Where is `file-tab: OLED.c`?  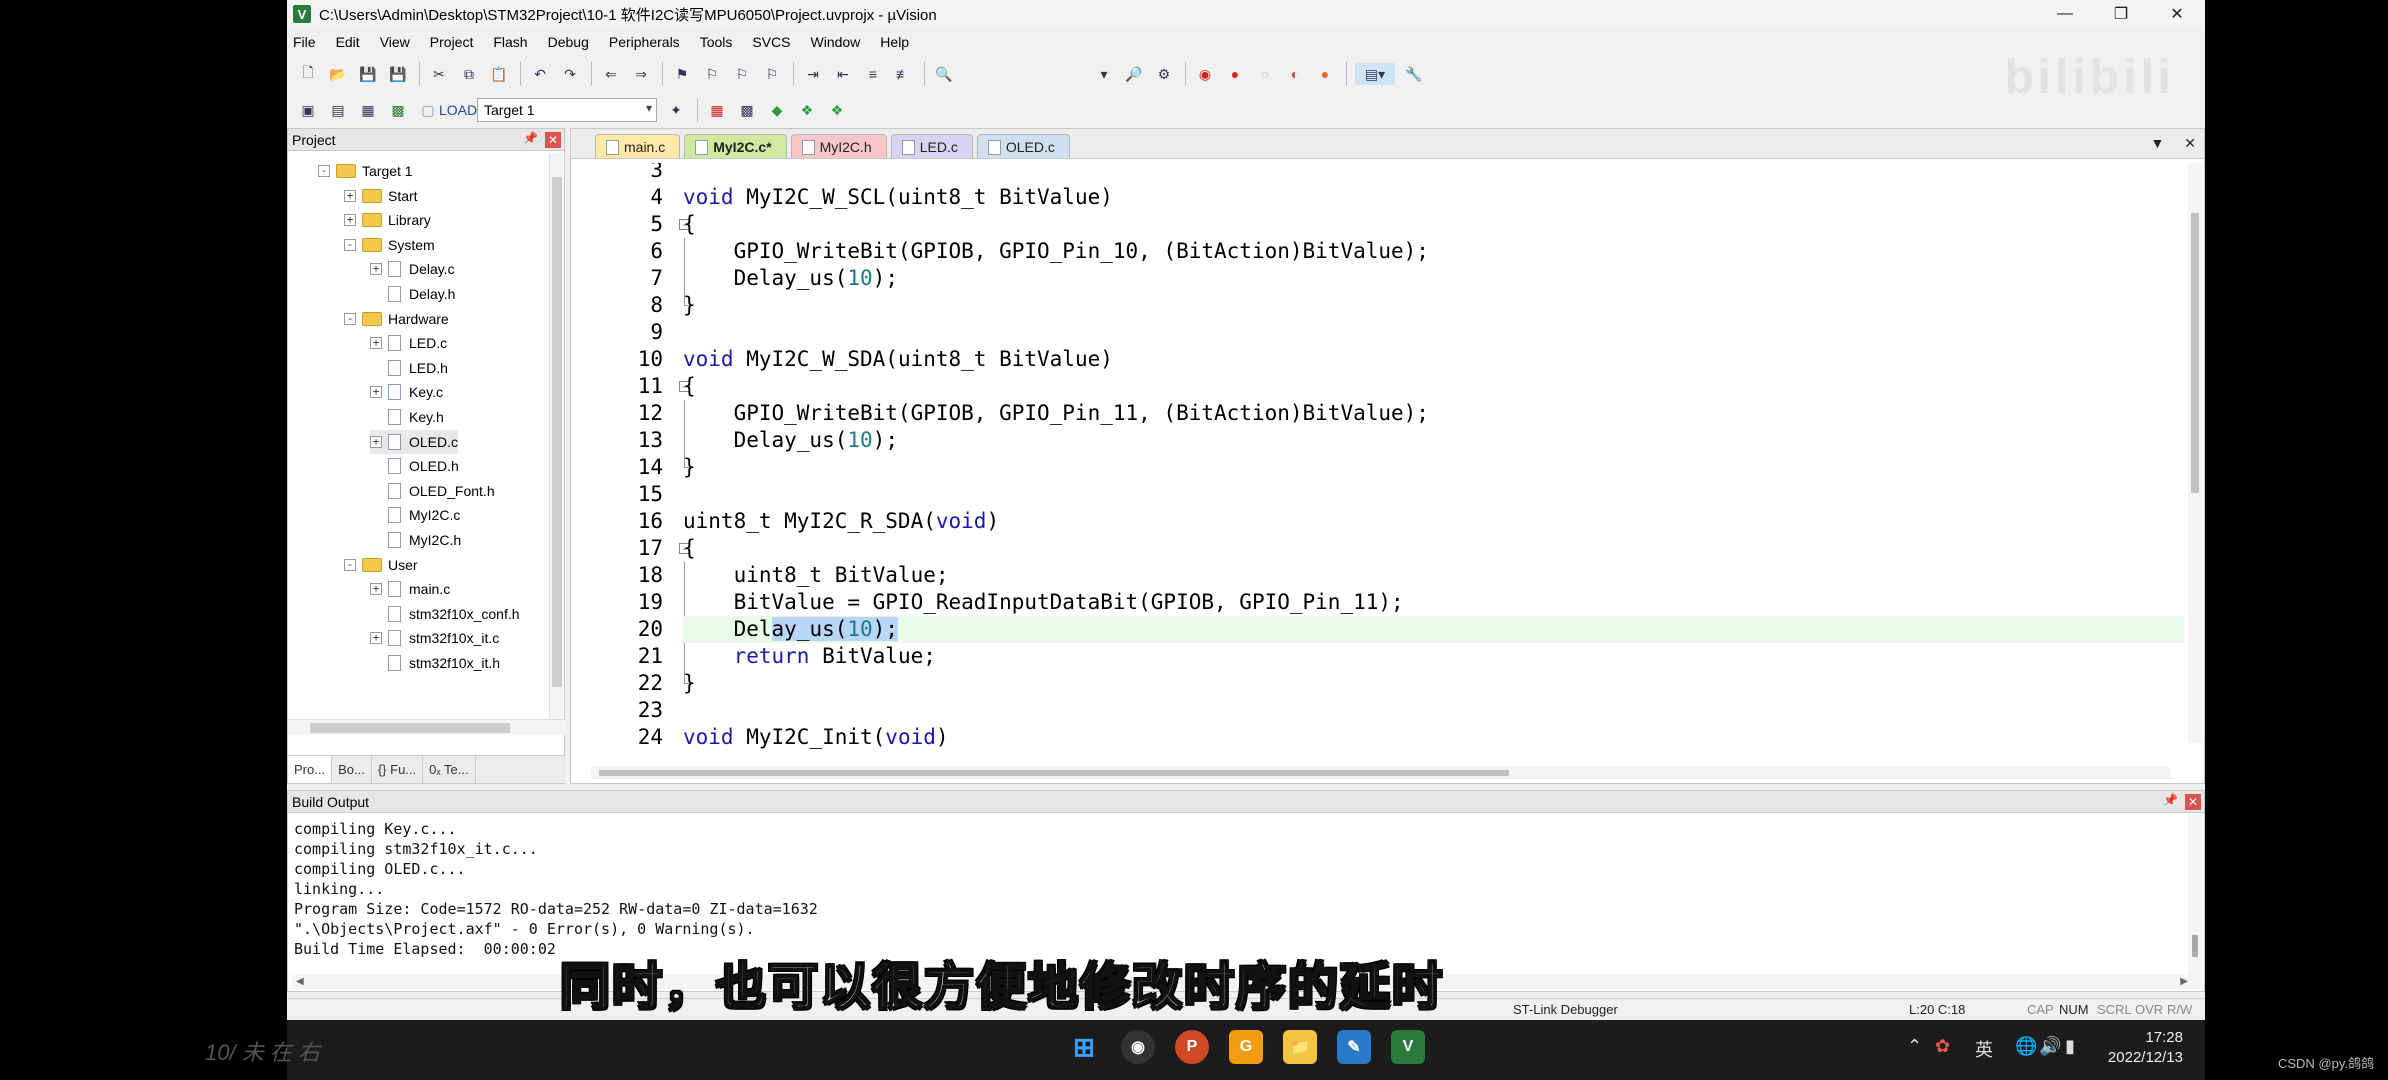
file-tab: OLED.c is located at coordinates (1023, 146).